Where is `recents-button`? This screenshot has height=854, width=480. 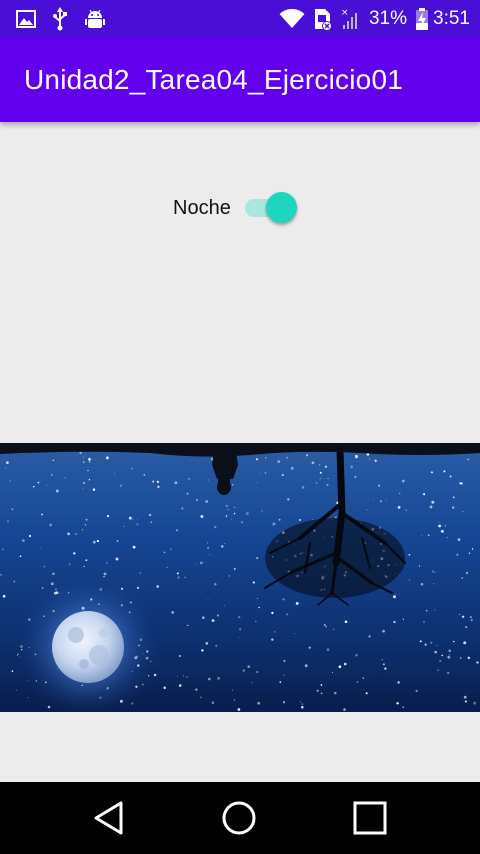
recents-button is located at coordinates (370, 818).